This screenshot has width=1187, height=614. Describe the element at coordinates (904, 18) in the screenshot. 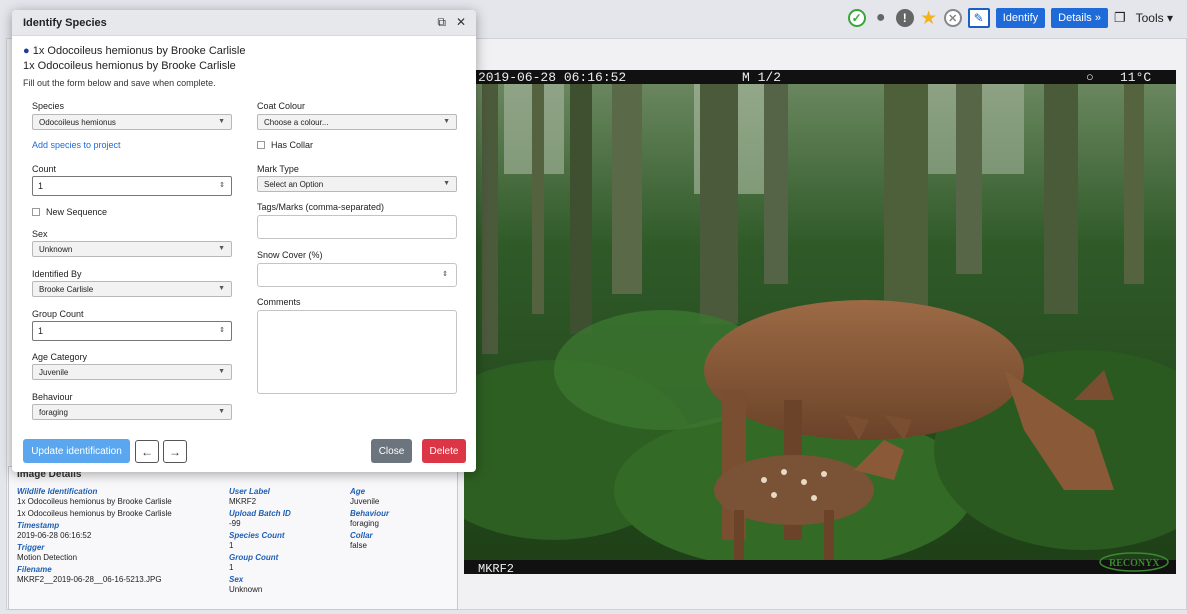

I see `exclamation-icon: !` at that location.